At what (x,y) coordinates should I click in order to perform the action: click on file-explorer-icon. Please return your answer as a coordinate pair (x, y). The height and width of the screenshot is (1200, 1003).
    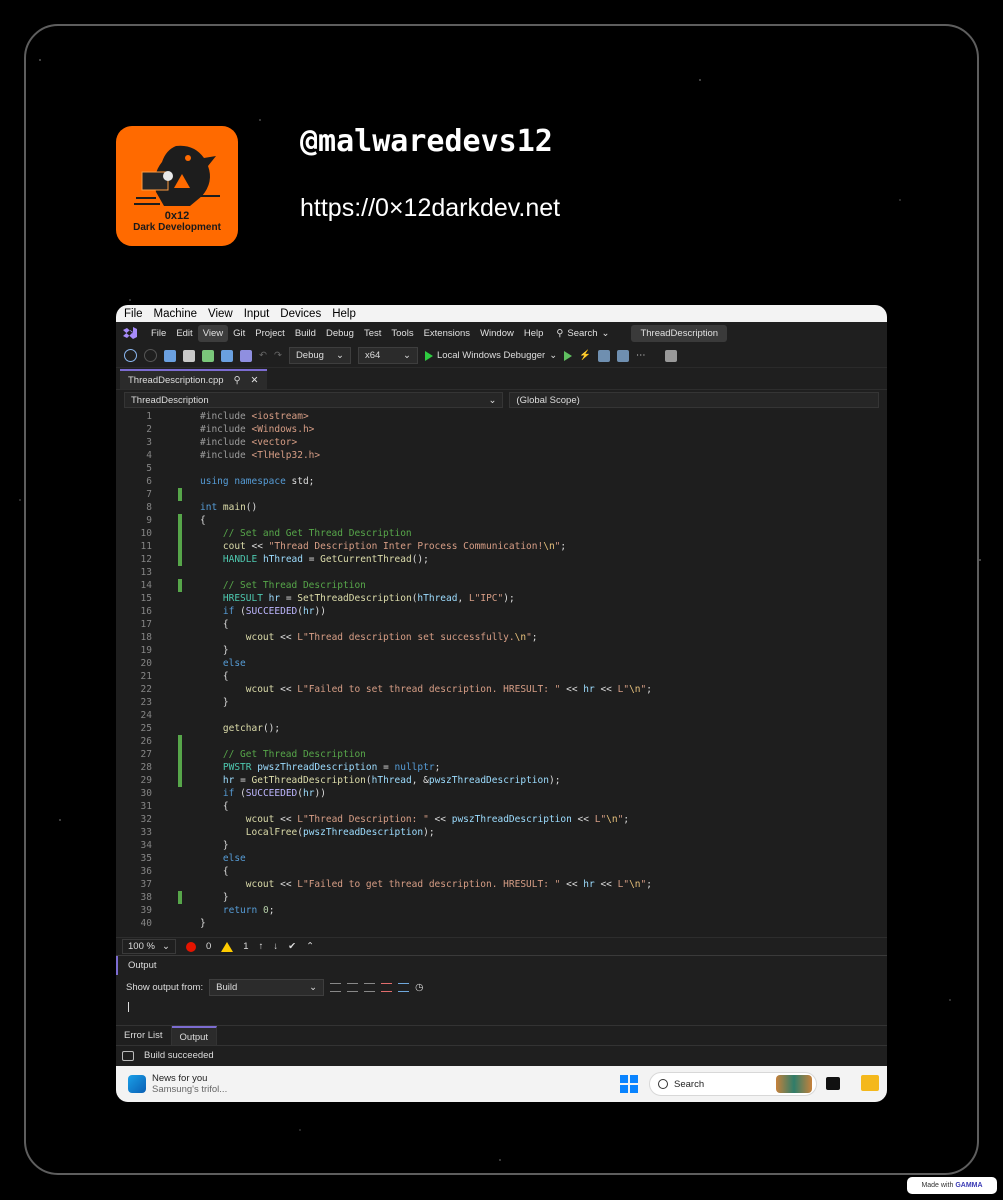
    Looking at the image, I should click on (870, 1083).